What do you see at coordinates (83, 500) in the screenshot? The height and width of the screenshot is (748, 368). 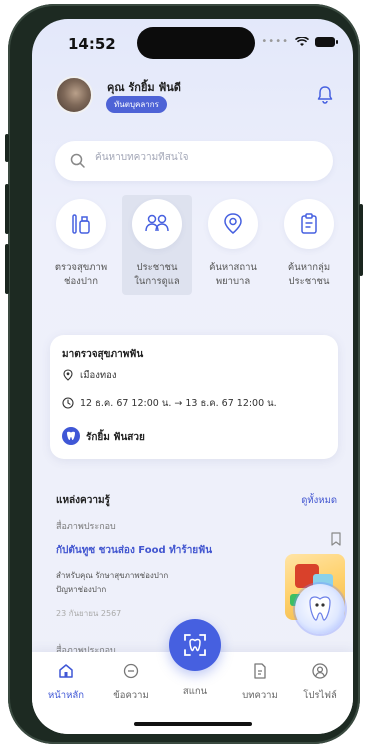 I see `section-title: แหล่งความรู้` at bounding box center [83, 500].